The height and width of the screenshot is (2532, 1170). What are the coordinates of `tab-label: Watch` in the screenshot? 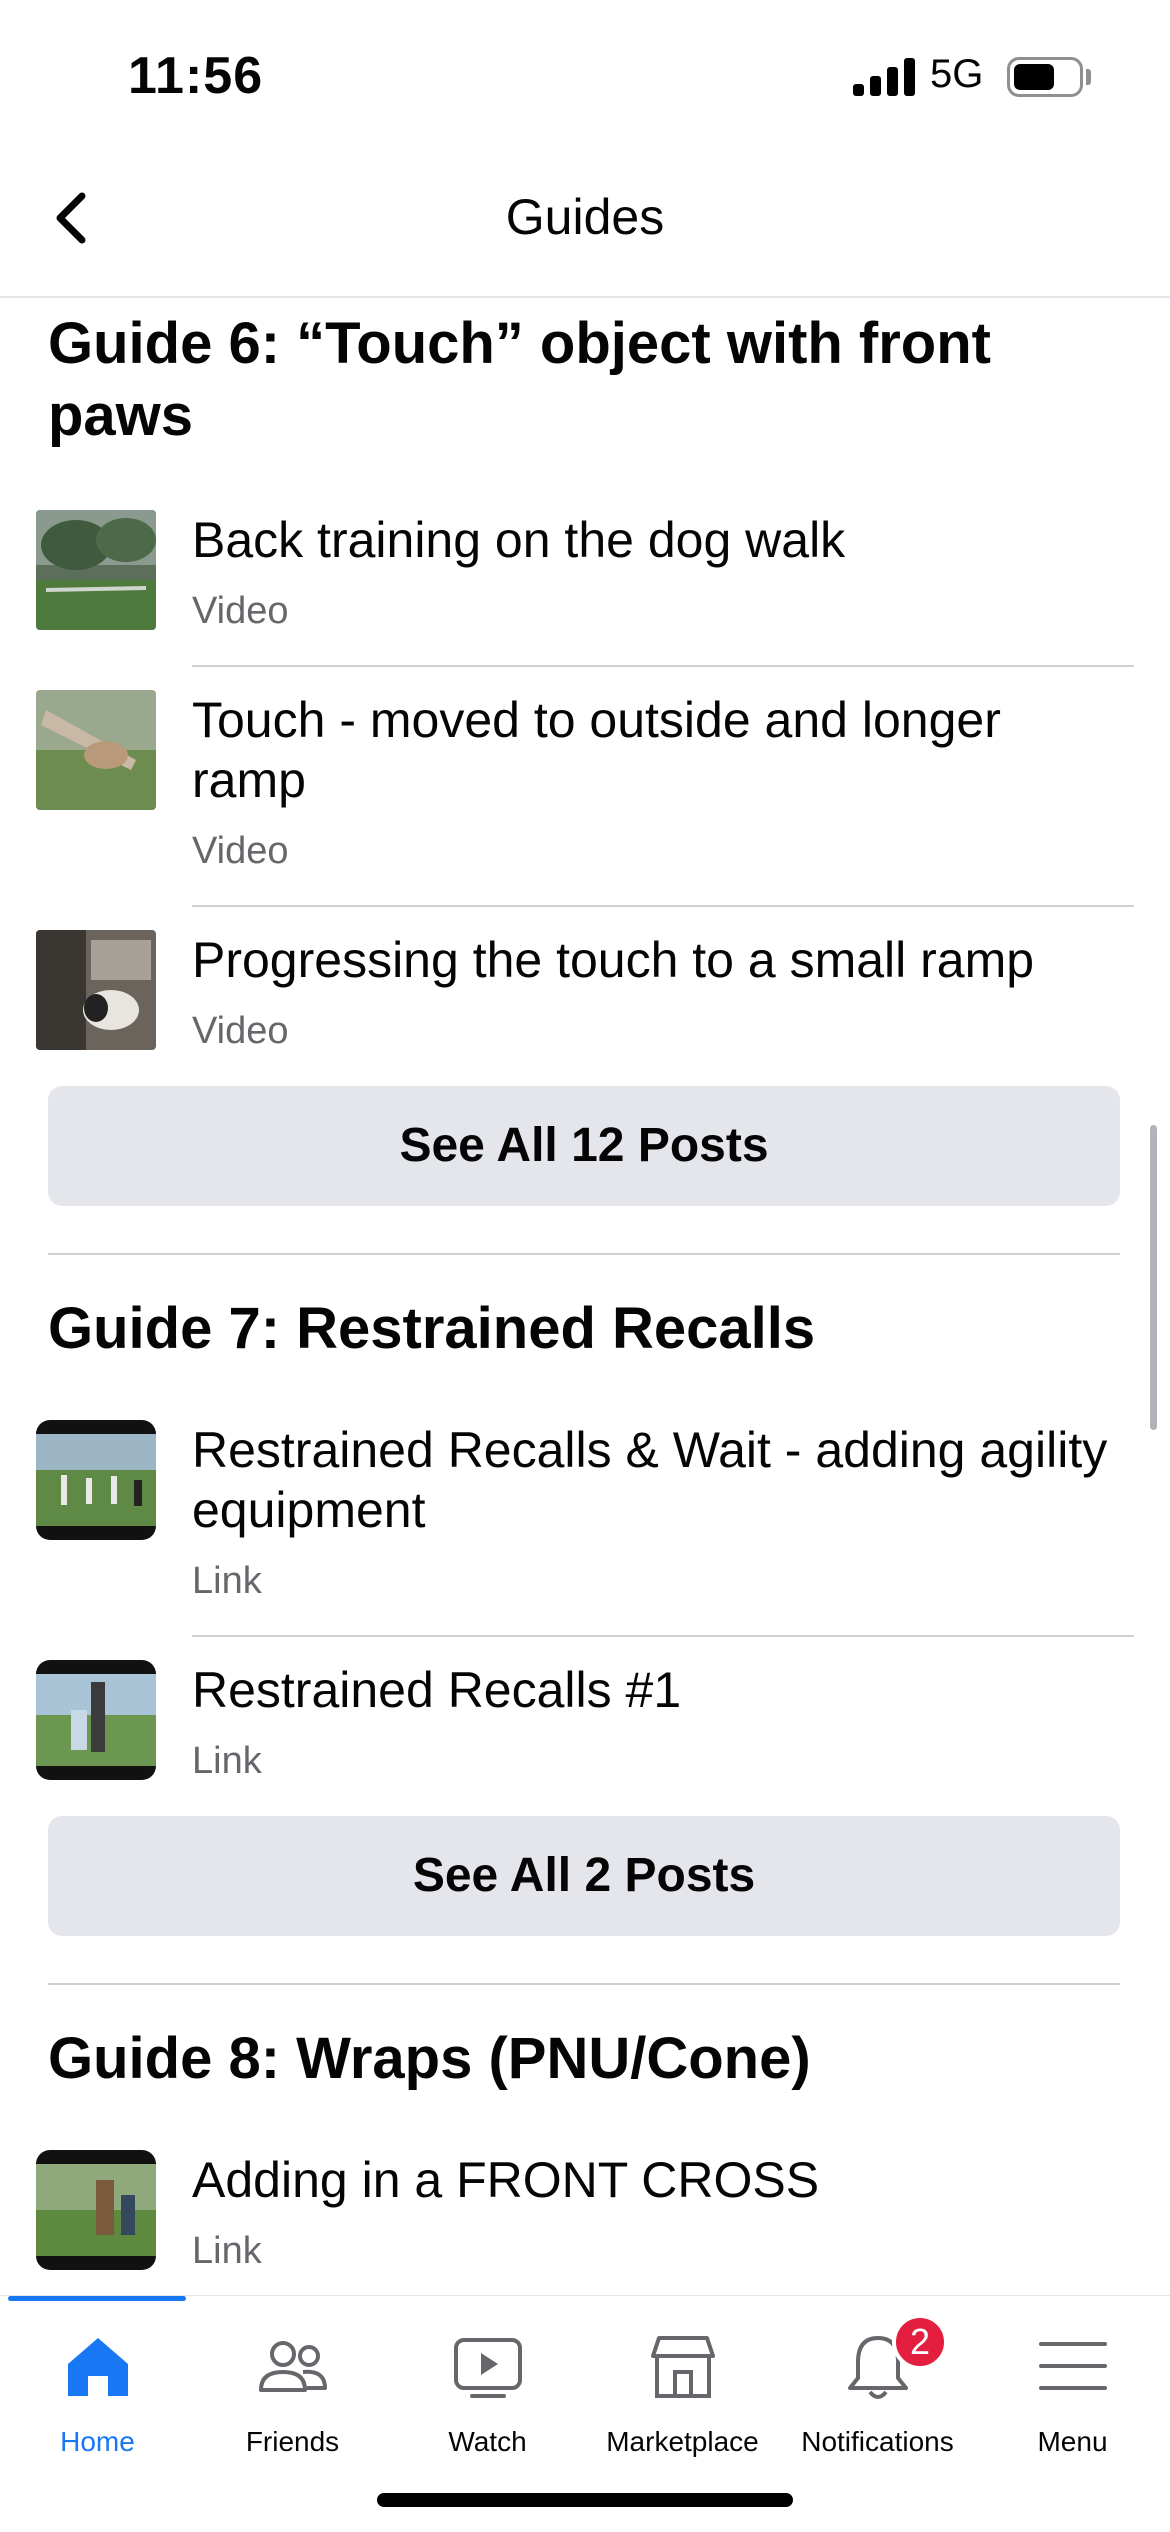 It's located at (487, 2441).